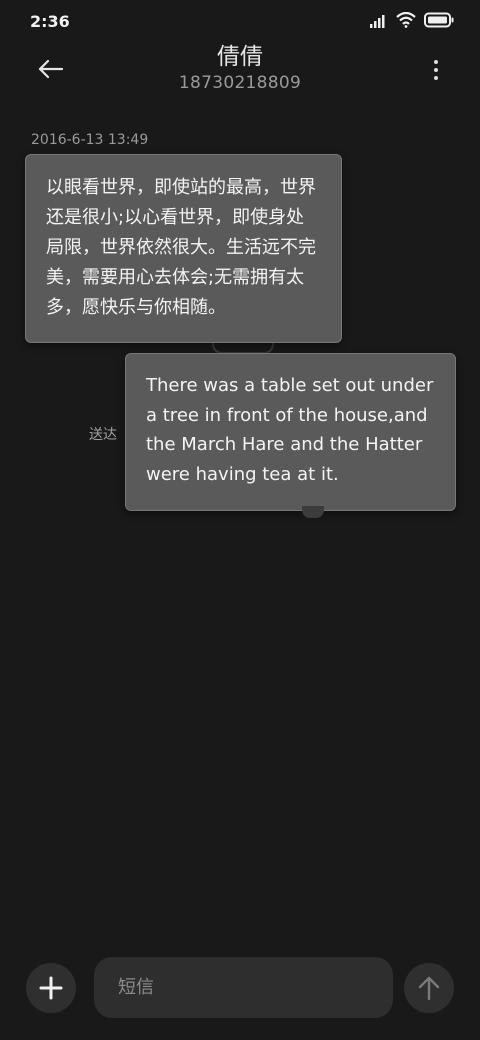 The width and height of the screenshot is (480, 1040). I want to click on status-icons, so click(412, 21).